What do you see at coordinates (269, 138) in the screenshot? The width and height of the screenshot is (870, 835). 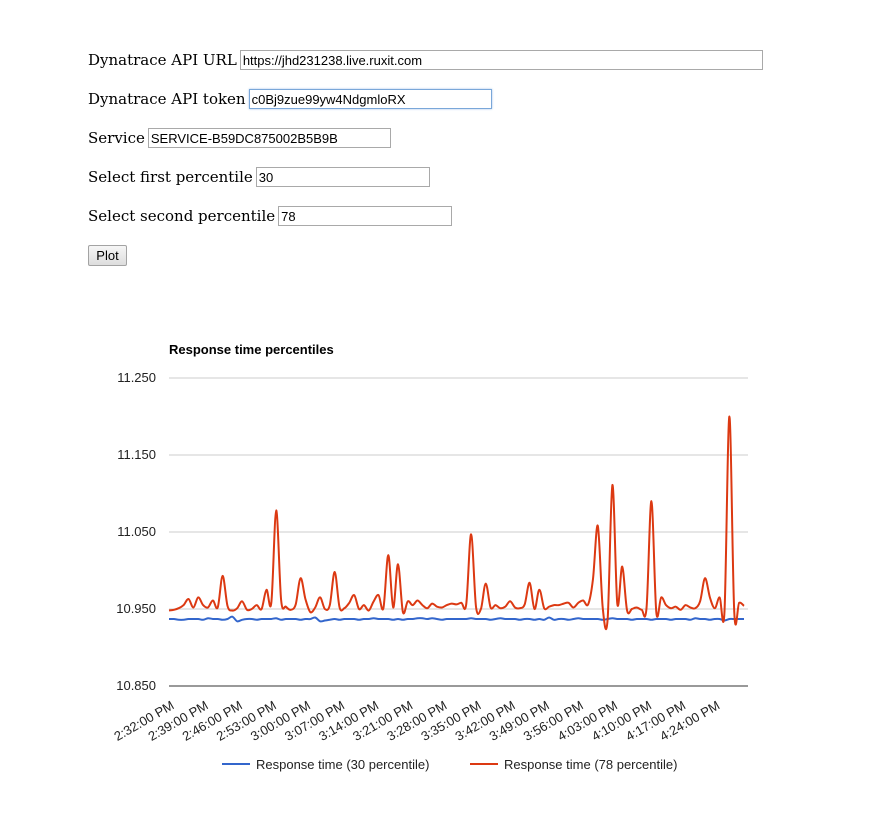 I see `service-input` at bounding box center [269, 138].